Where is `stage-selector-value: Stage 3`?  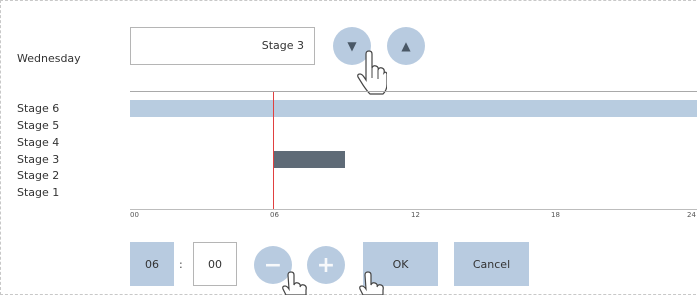 stage-selector-value: Stage 3 is located at coordinates (282, 45).